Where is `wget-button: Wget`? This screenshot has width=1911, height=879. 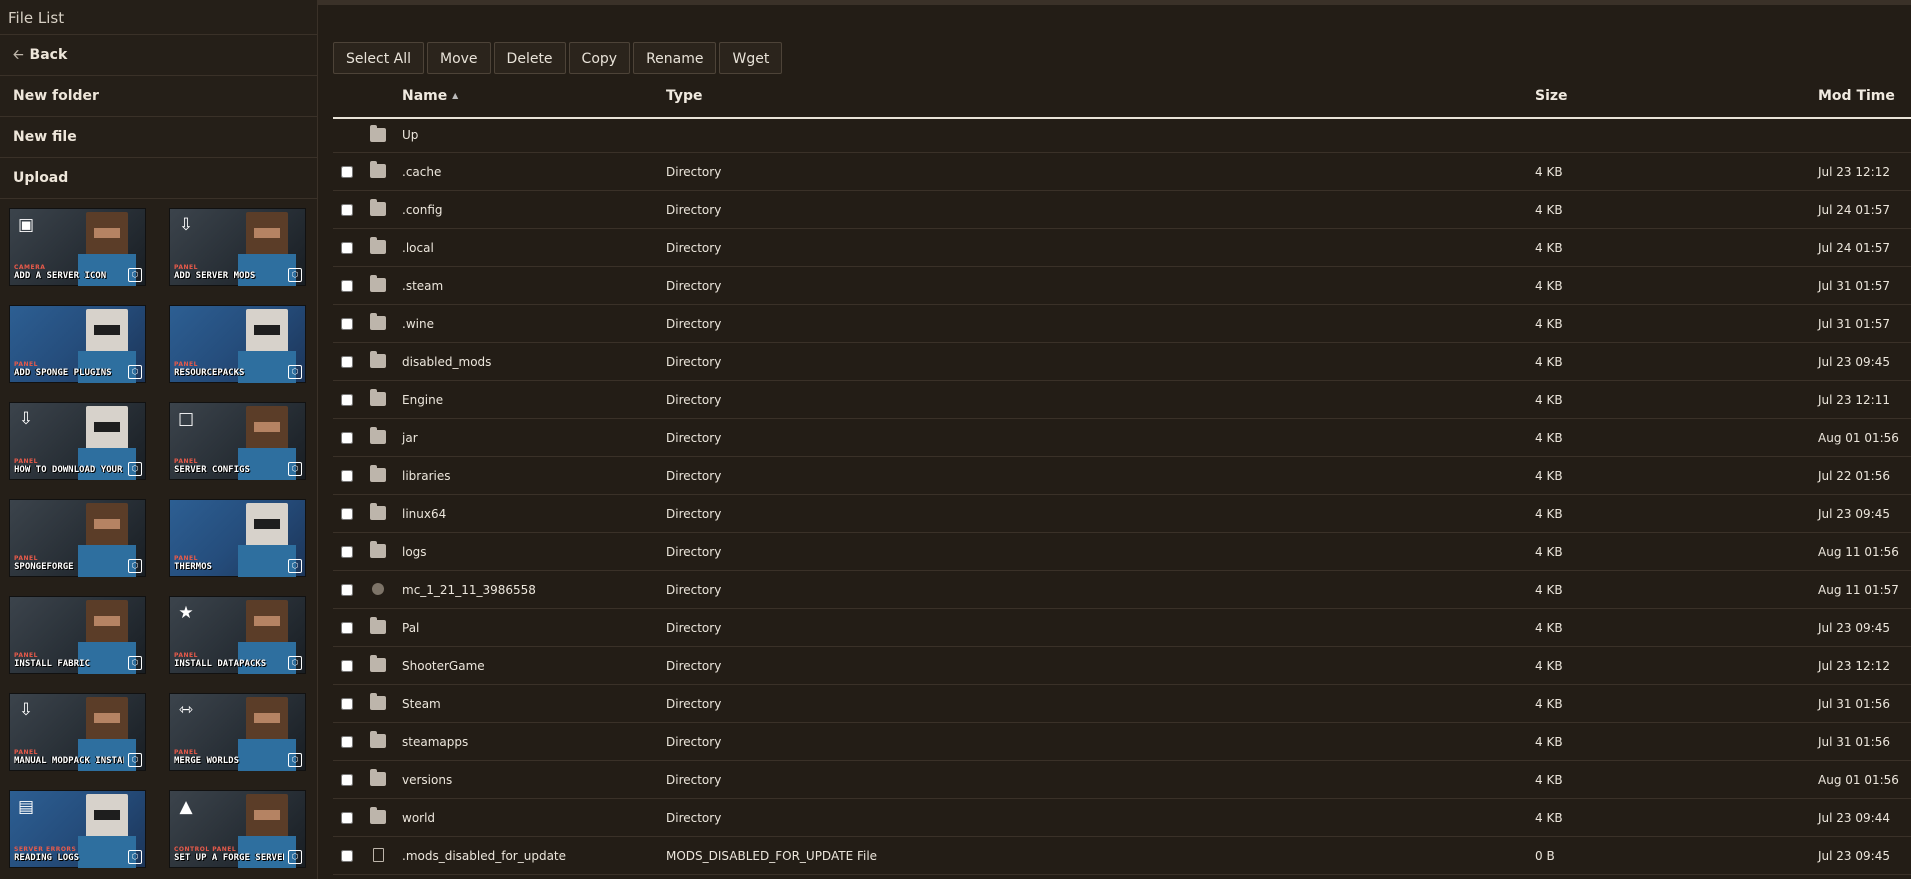 wget-button: Wget is located at coordinates (751, 58).